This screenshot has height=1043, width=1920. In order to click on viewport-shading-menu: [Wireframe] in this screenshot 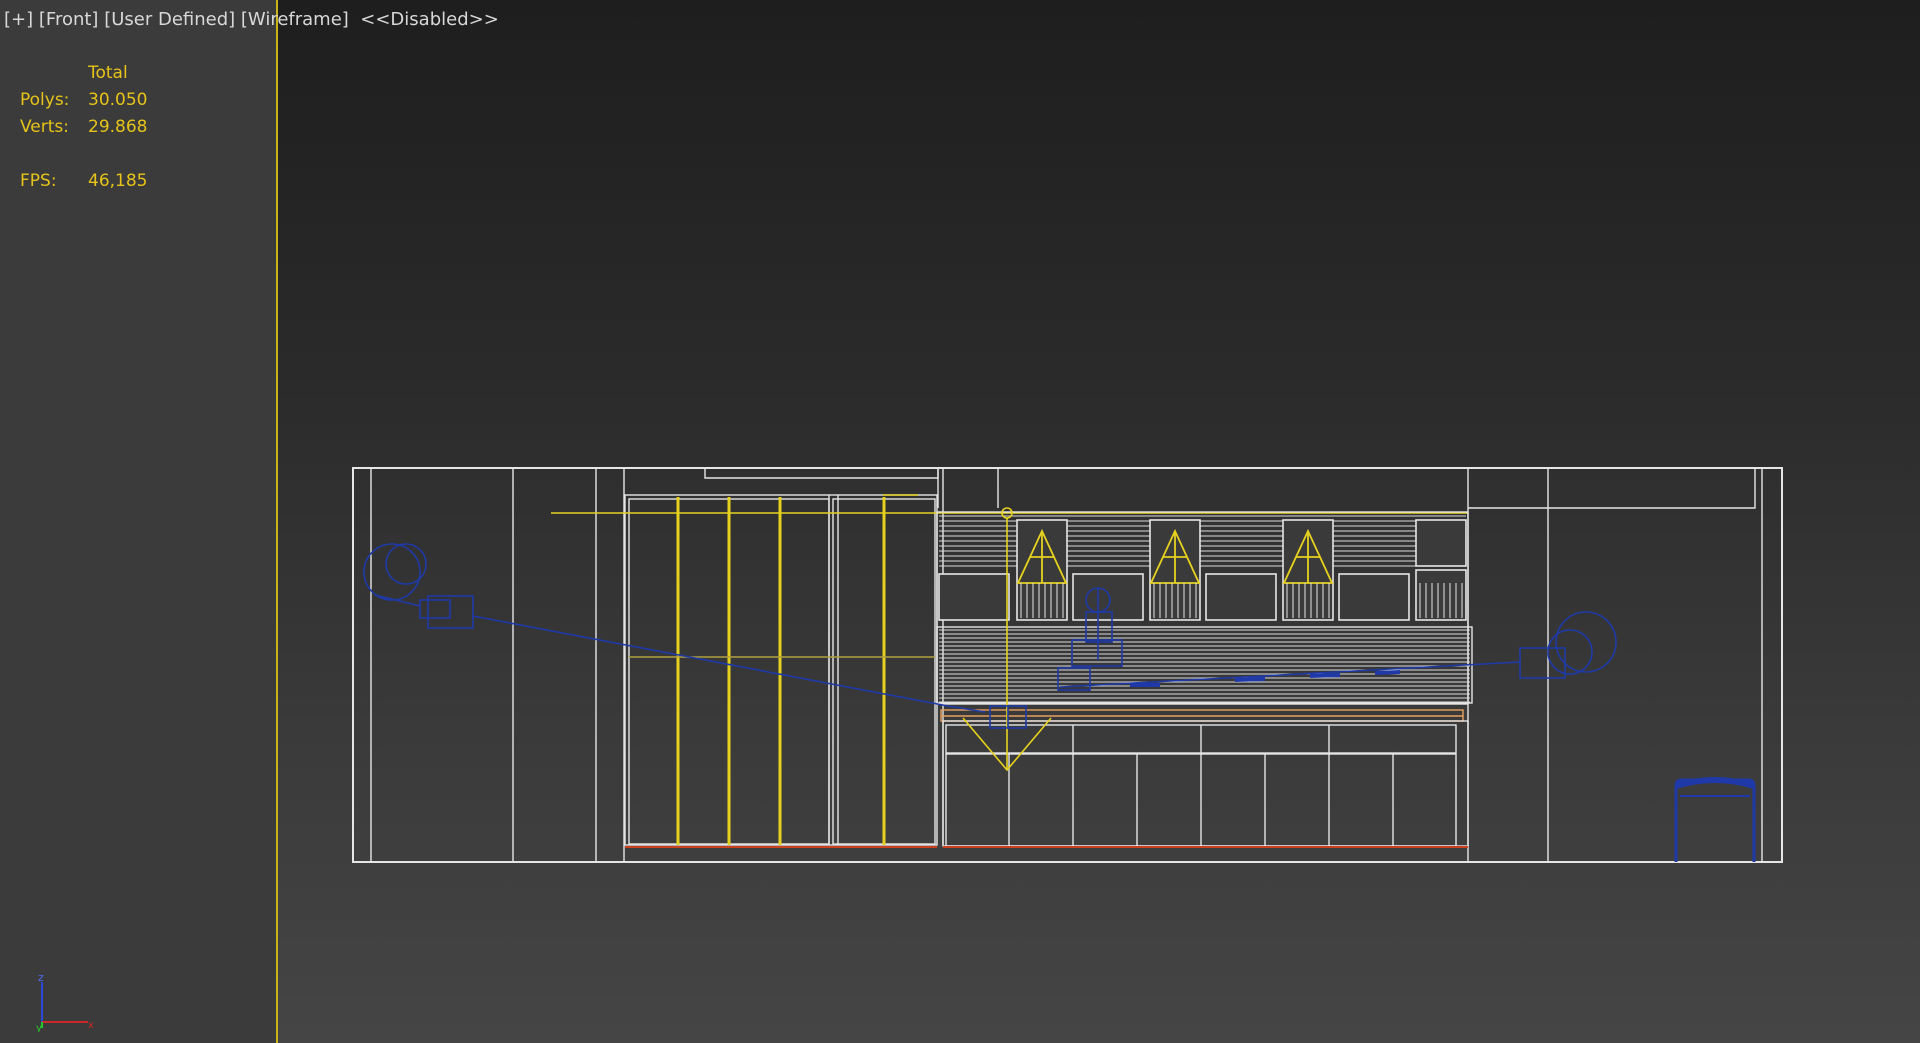, I will do `click(295, 19)`.